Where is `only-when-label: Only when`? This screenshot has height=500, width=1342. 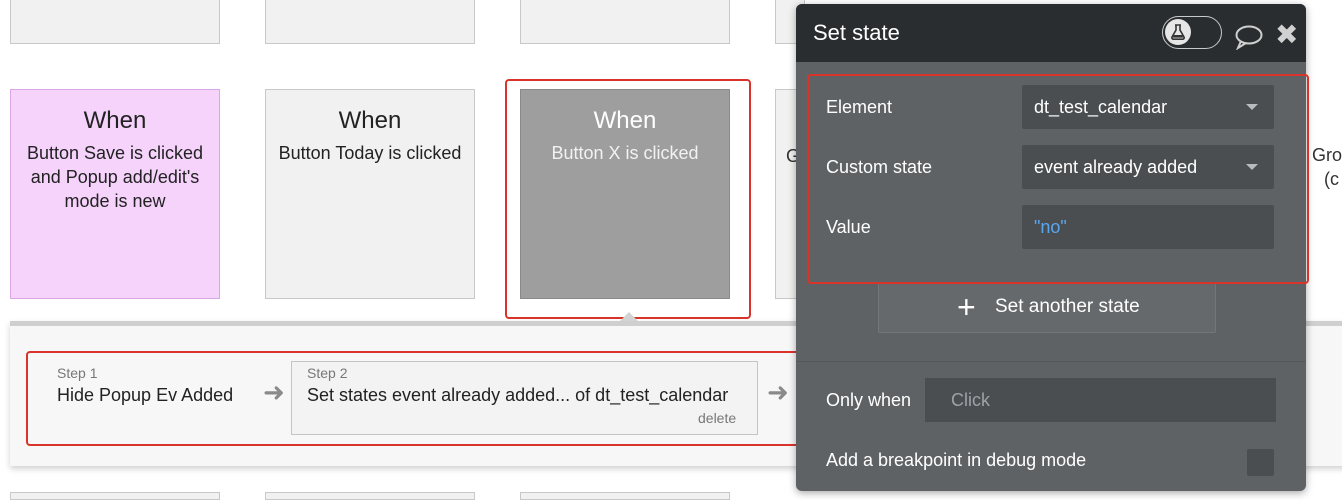 only-when-label: Only when is located at coordinates (869, 400).